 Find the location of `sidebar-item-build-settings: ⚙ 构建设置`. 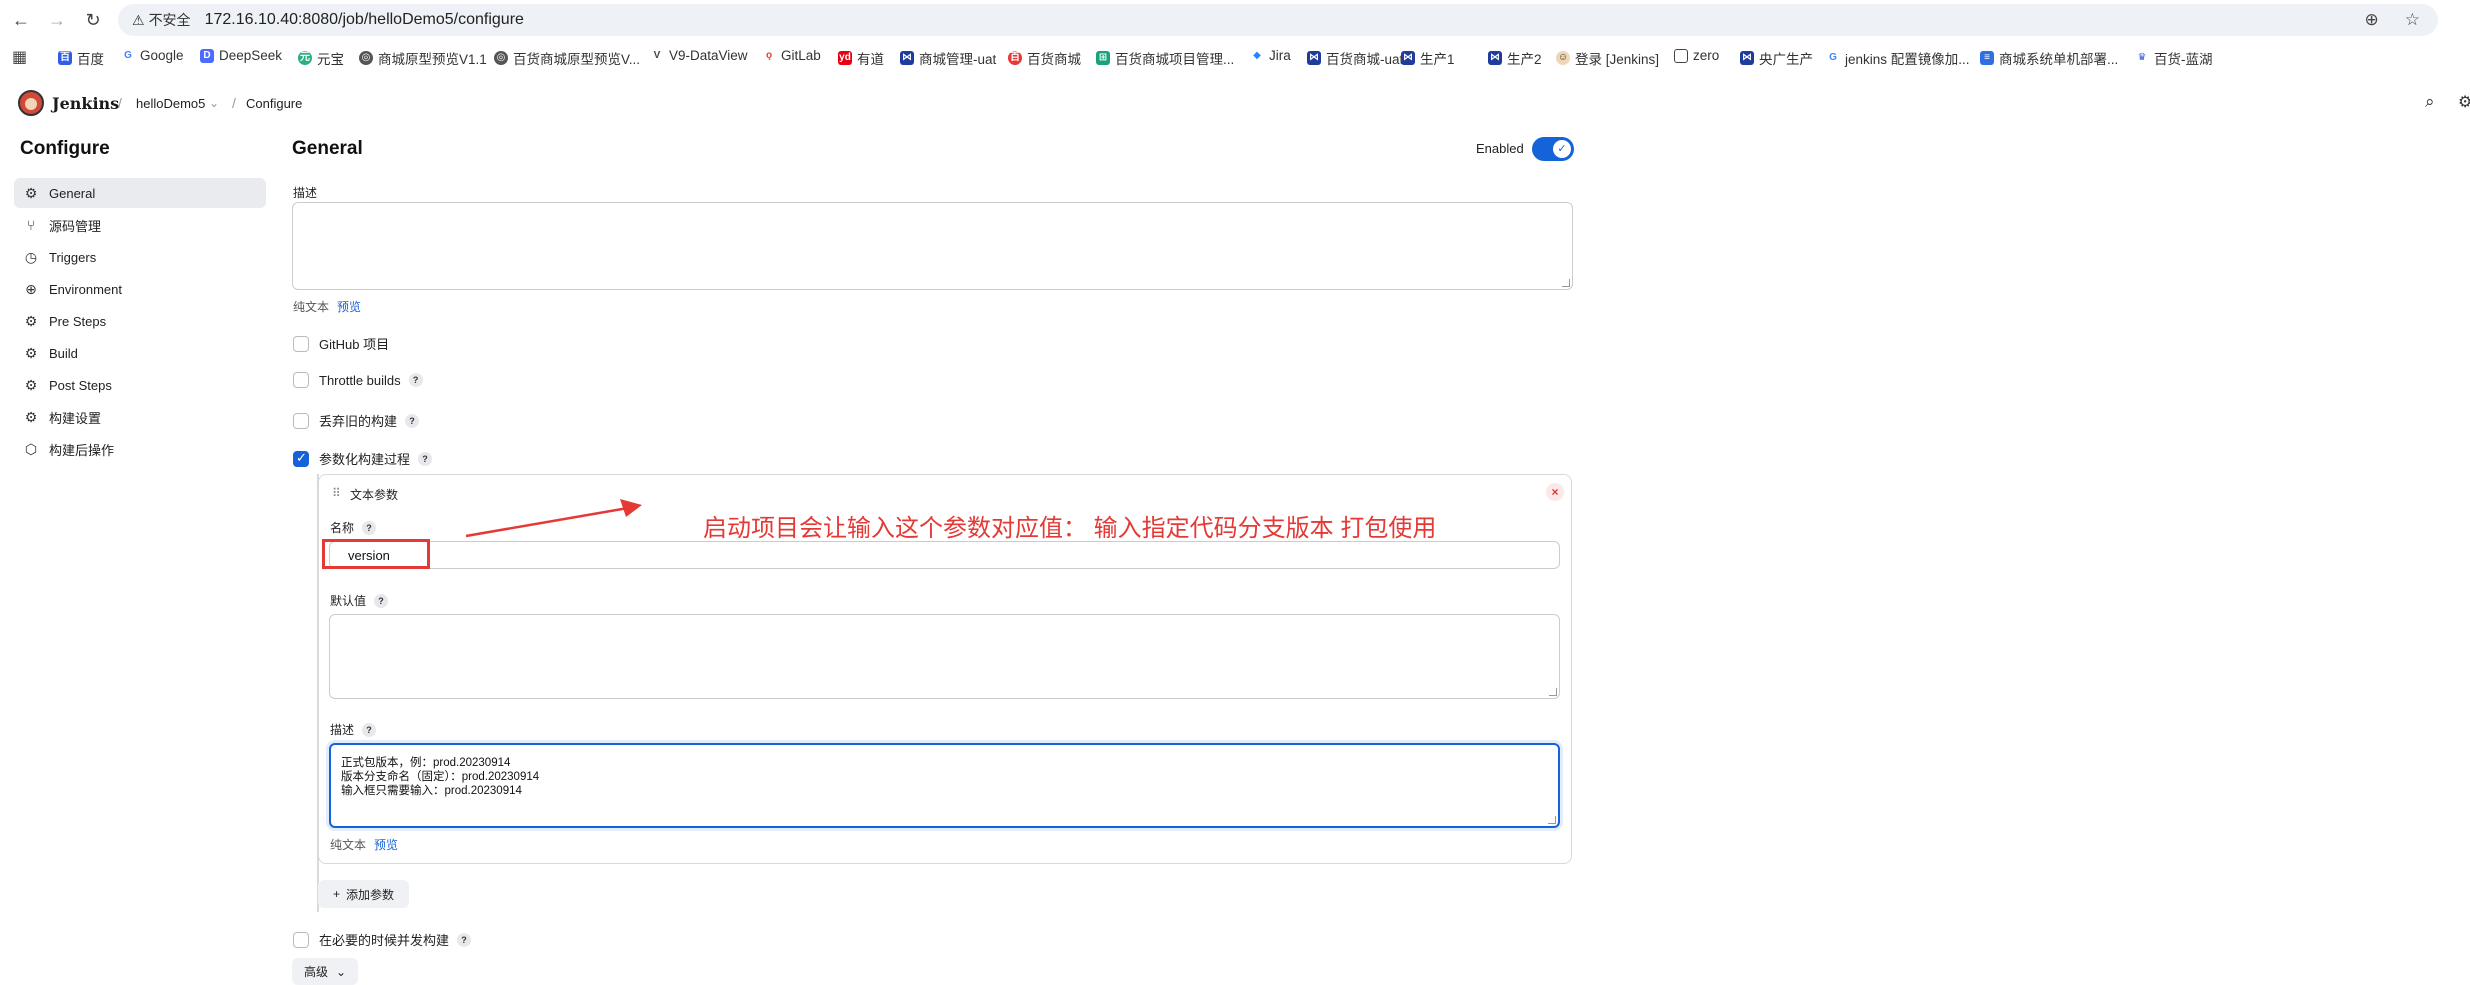

sidebar-item-build-settings: ⚙ 构建设置 is located at coordinates (140, 417).